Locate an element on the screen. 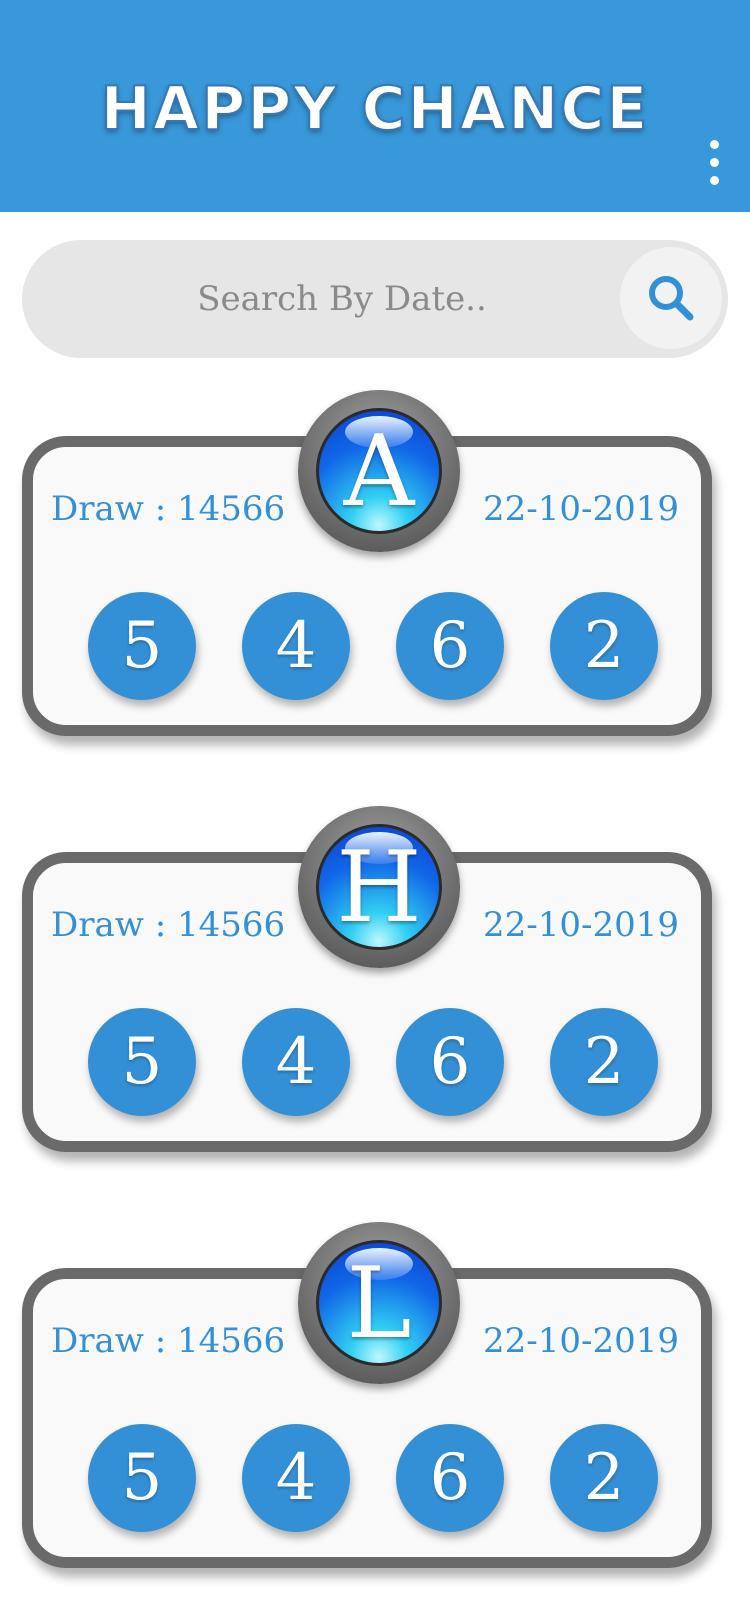 The width and height of the screenshot is (750, 1624). letter-badge: H is located at coordinates (379, 887).